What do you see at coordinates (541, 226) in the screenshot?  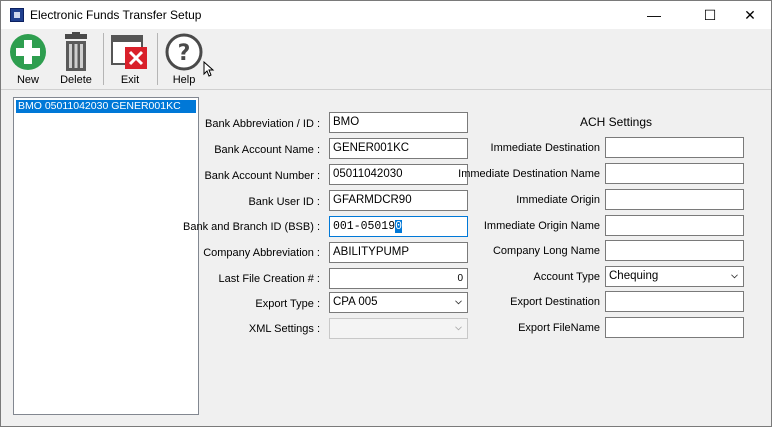 I see `immediate-origin-name-label: Immediate Origin Name` at bounding box center [541, 226].